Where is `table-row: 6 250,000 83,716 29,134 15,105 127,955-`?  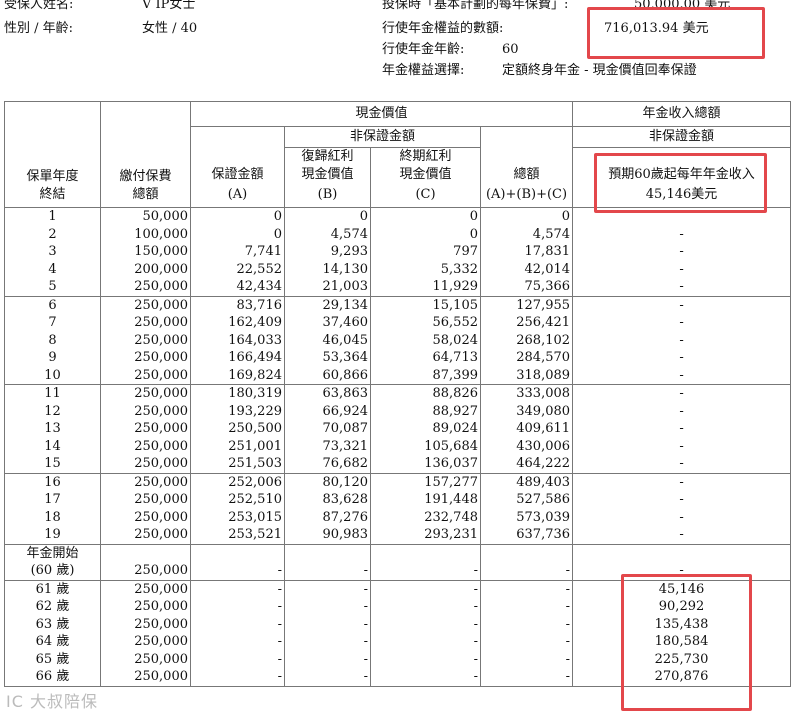
table-row: 6 250,000 83,716 29,134 15,105 127,955- is located at coordinates (398, 304).